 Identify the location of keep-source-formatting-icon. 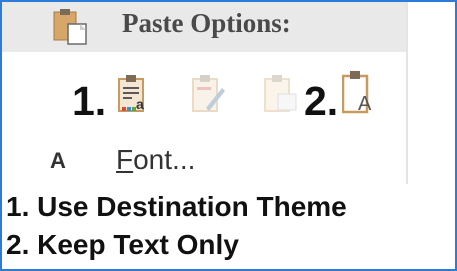
(208, 93).